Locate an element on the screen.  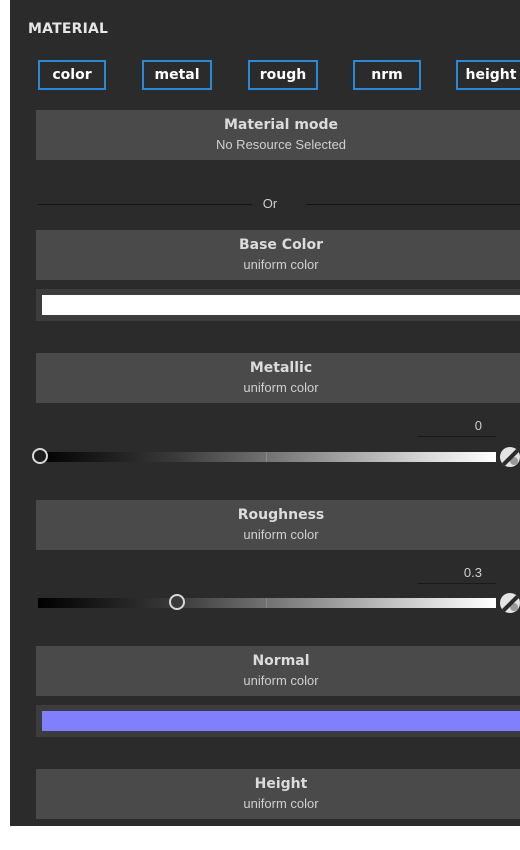
roughness-mode: uniform color is located at coordinates (281, 534).